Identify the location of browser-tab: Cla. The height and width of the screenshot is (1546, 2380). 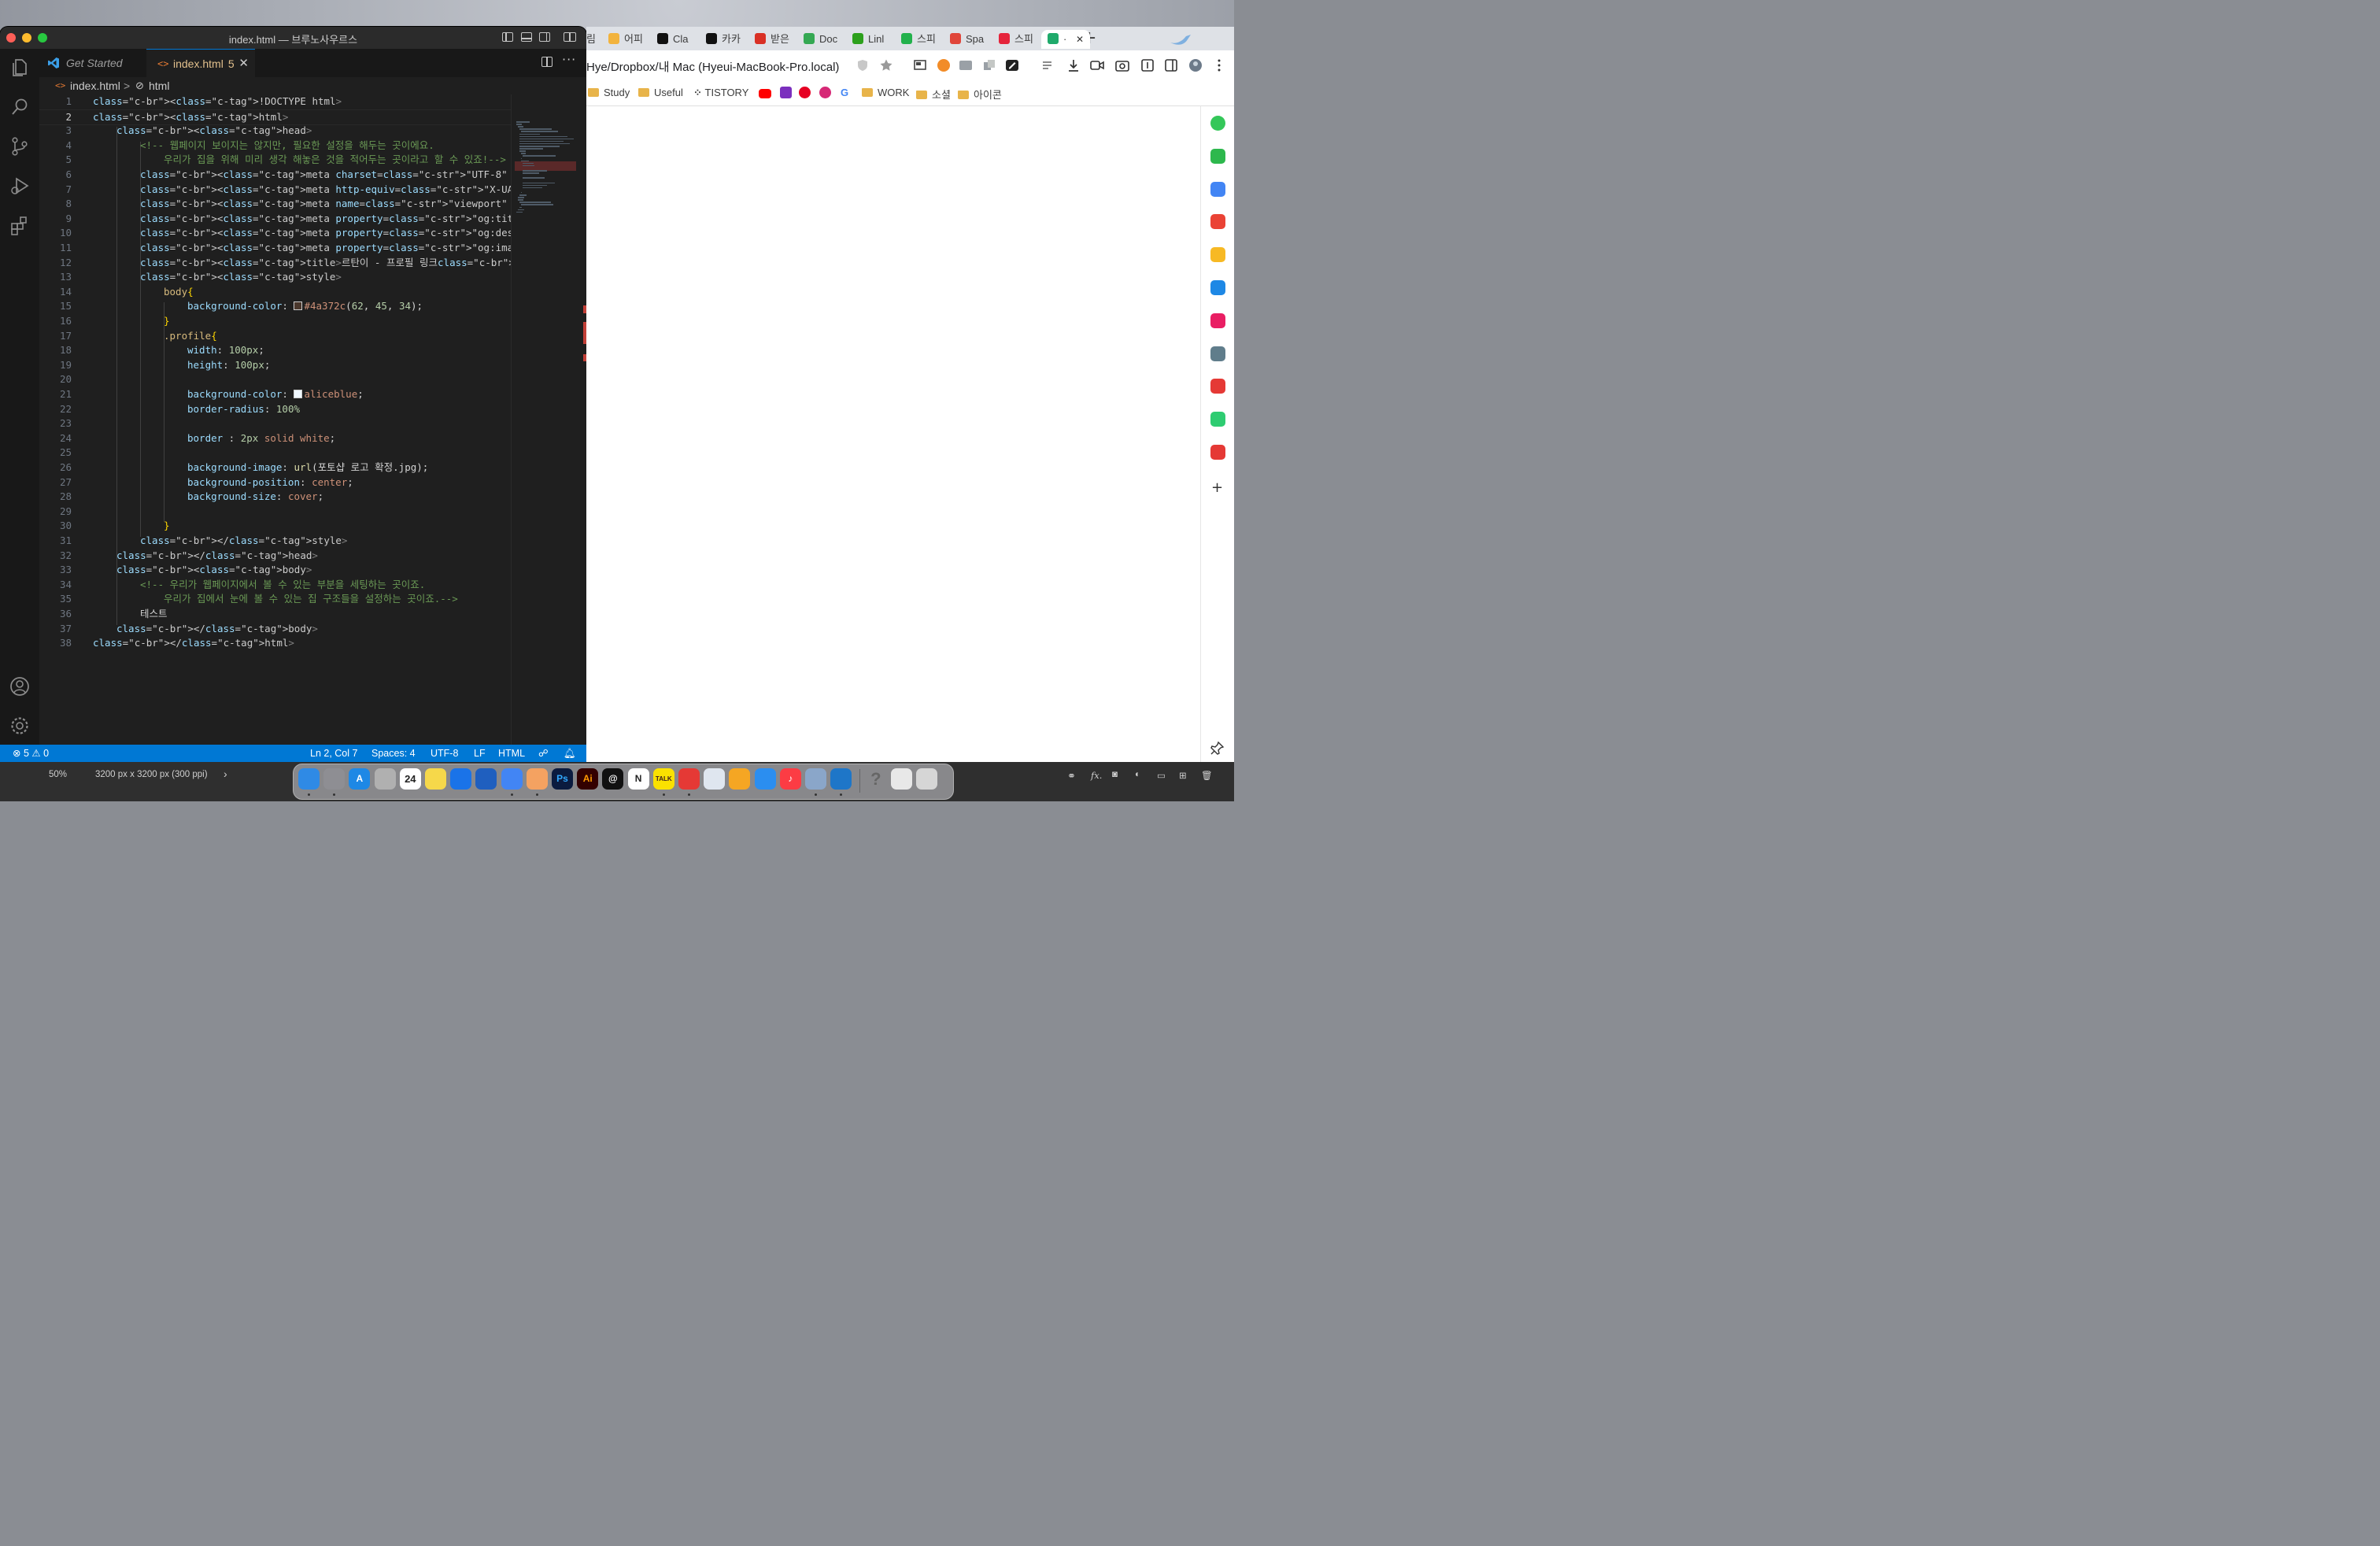
(674, 39).